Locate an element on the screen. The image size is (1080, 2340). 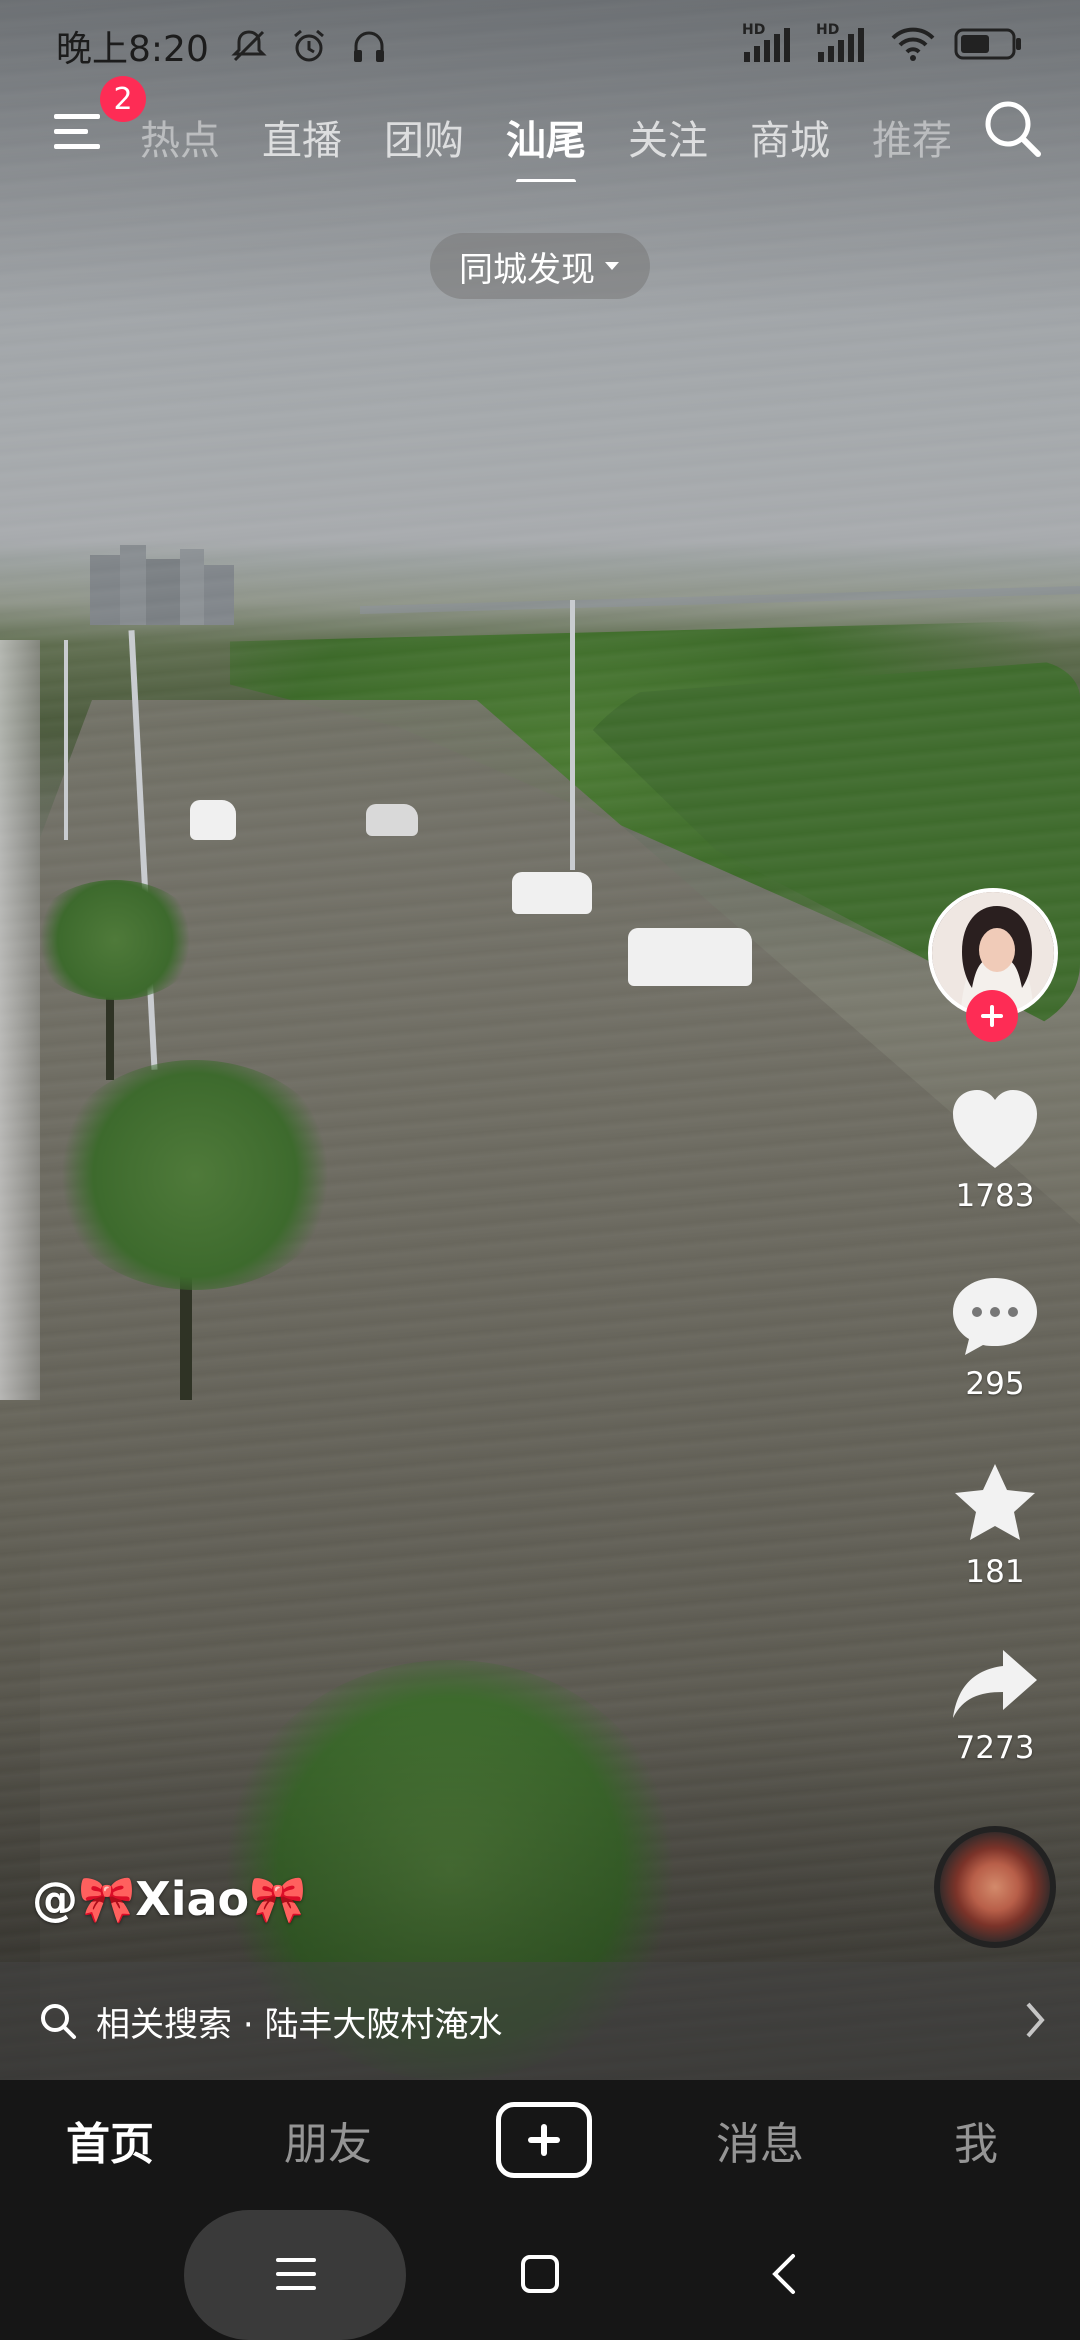
tab-recommend: 推荐 is located at coordinates (912, 137).